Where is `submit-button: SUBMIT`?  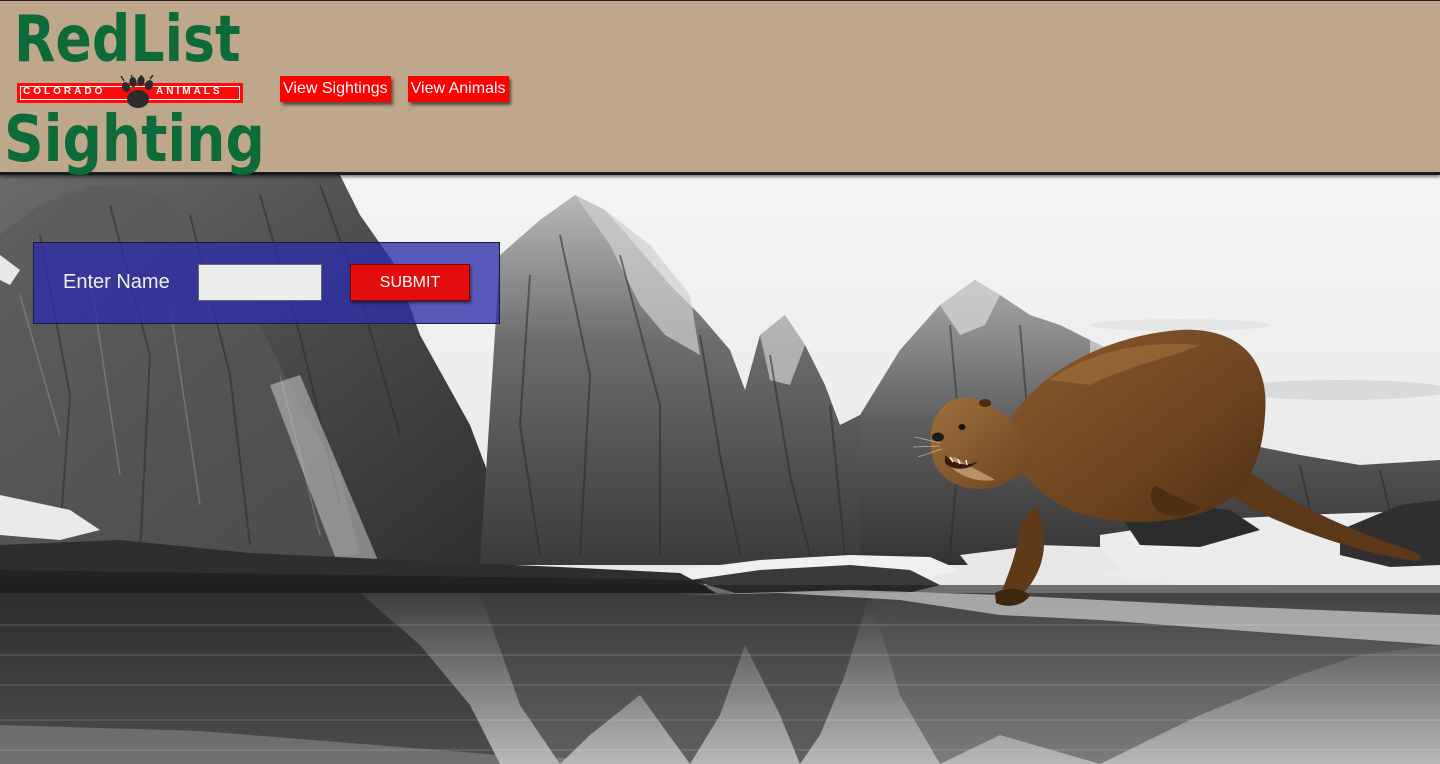 submit-button: SUBMIT is located at coordinates (410, 282).